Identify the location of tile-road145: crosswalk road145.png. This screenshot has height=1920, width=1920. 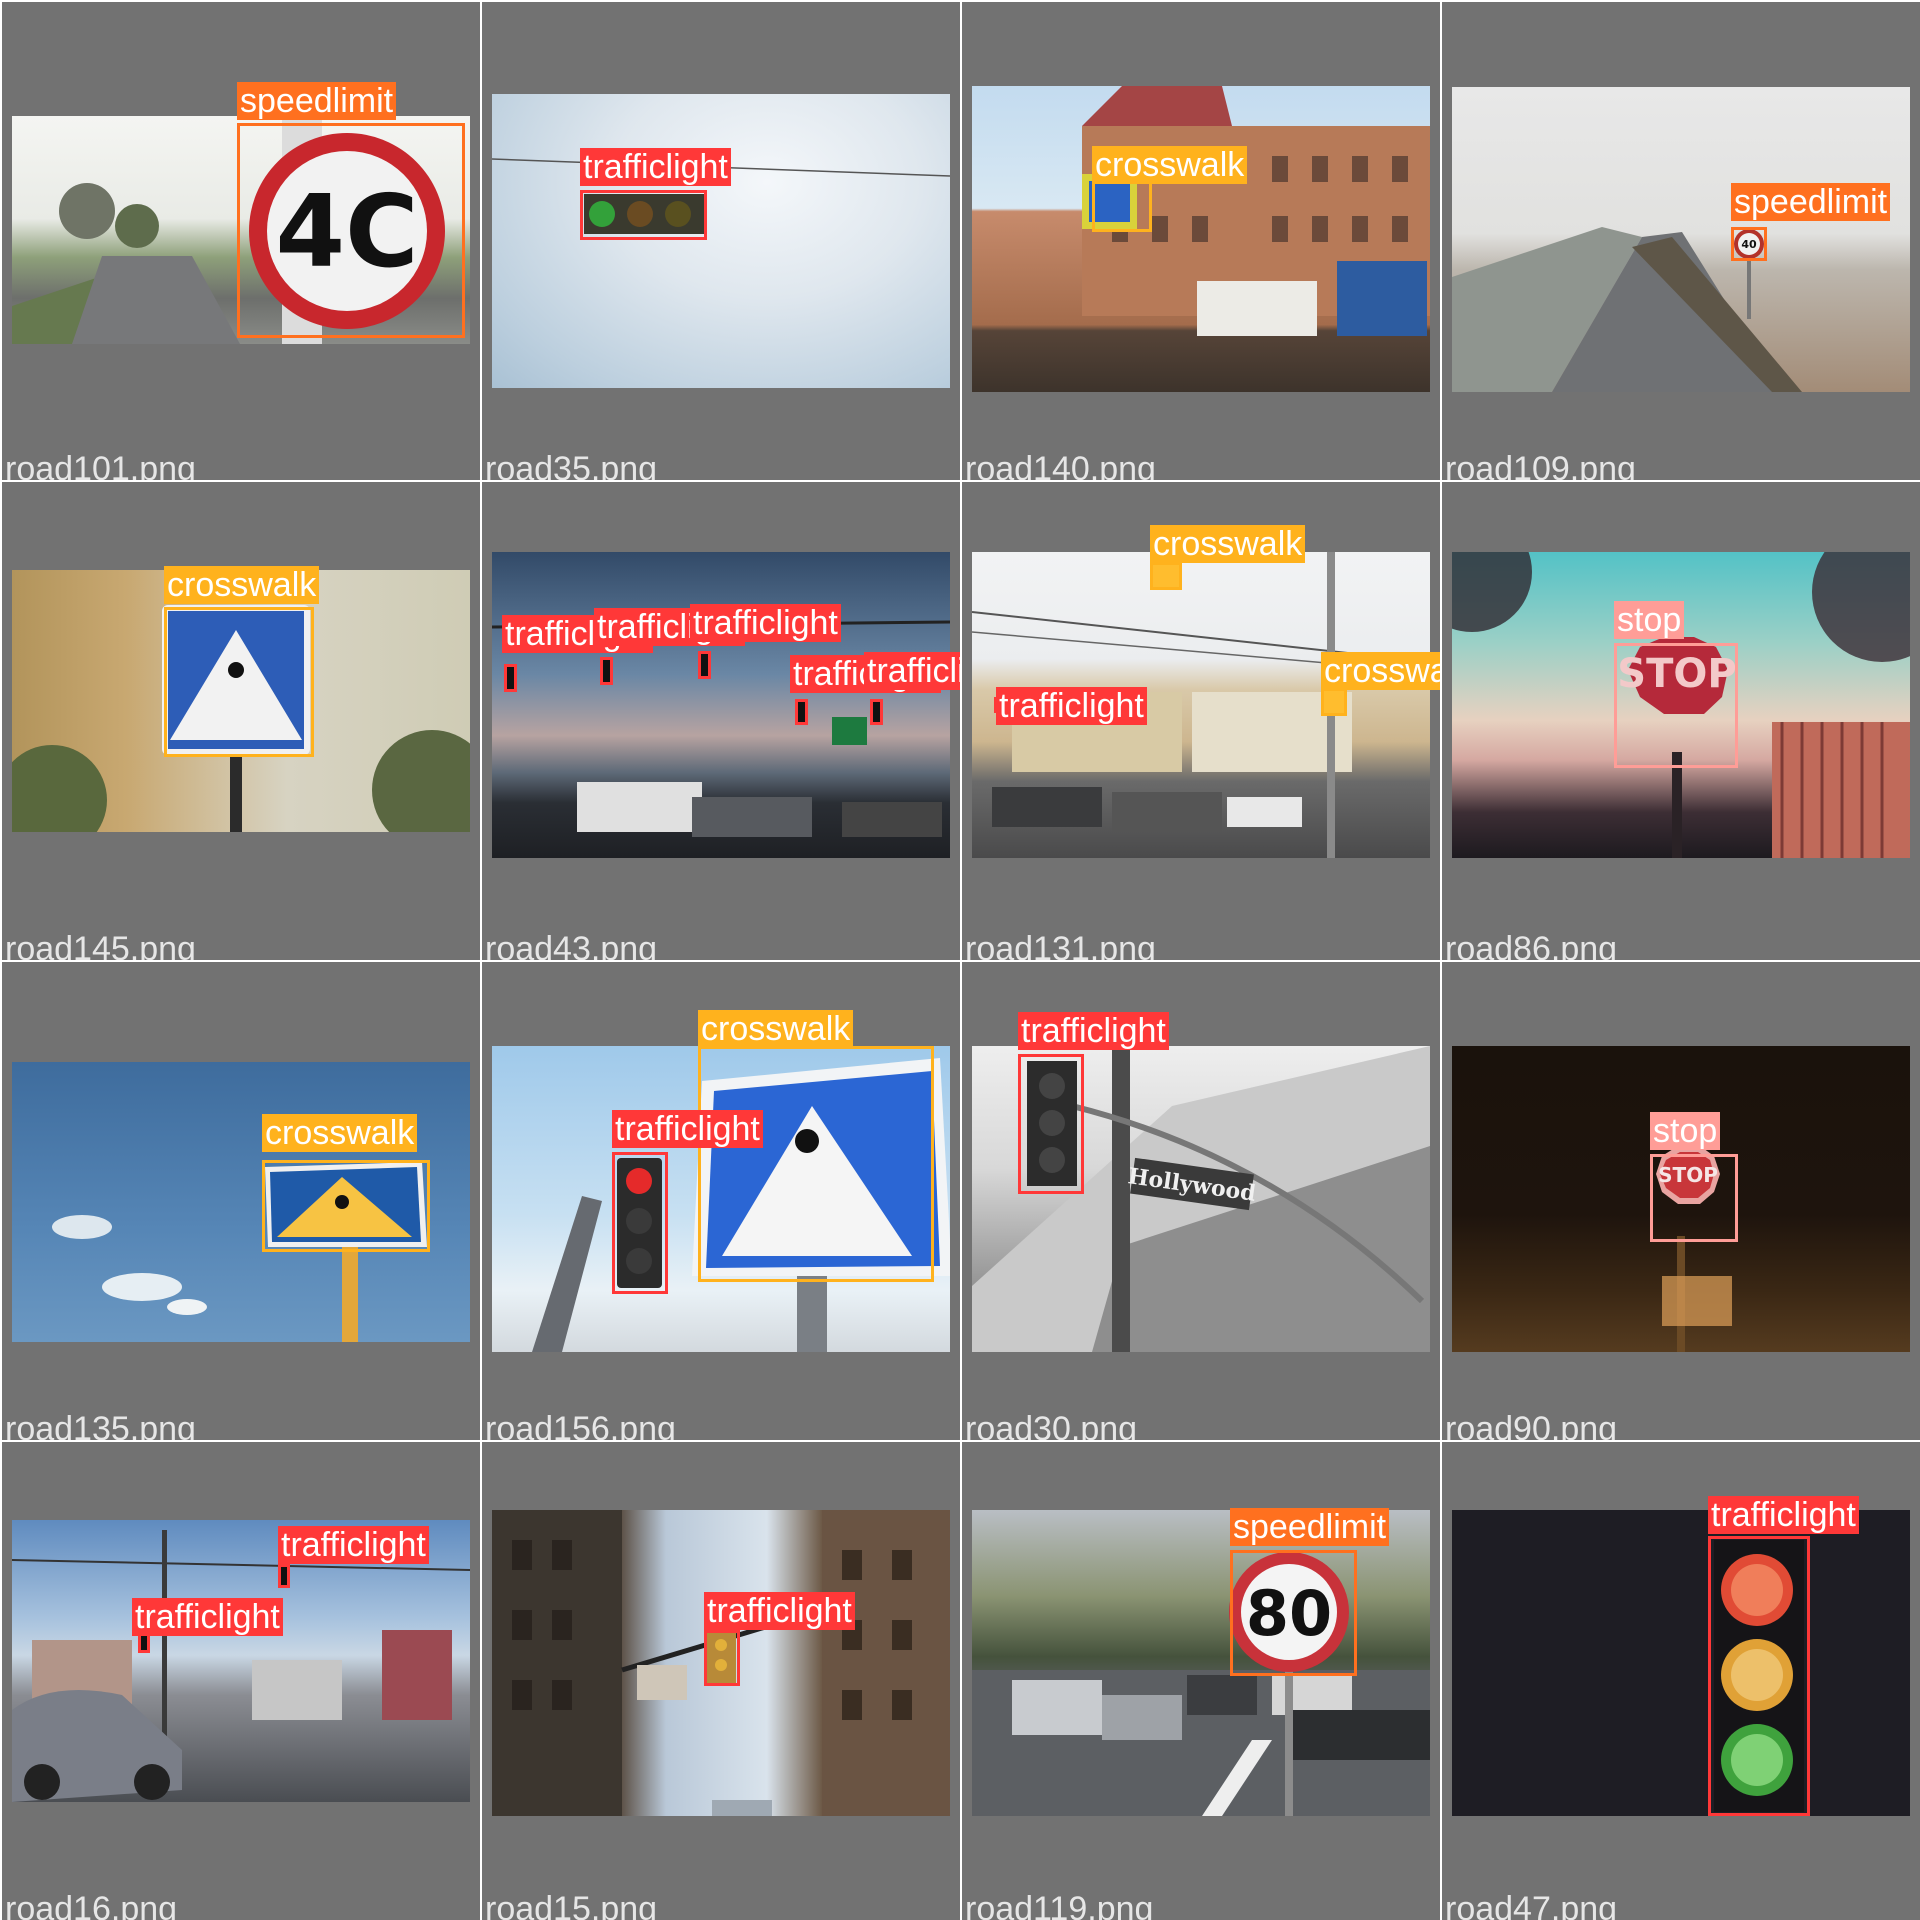
(241, 721).